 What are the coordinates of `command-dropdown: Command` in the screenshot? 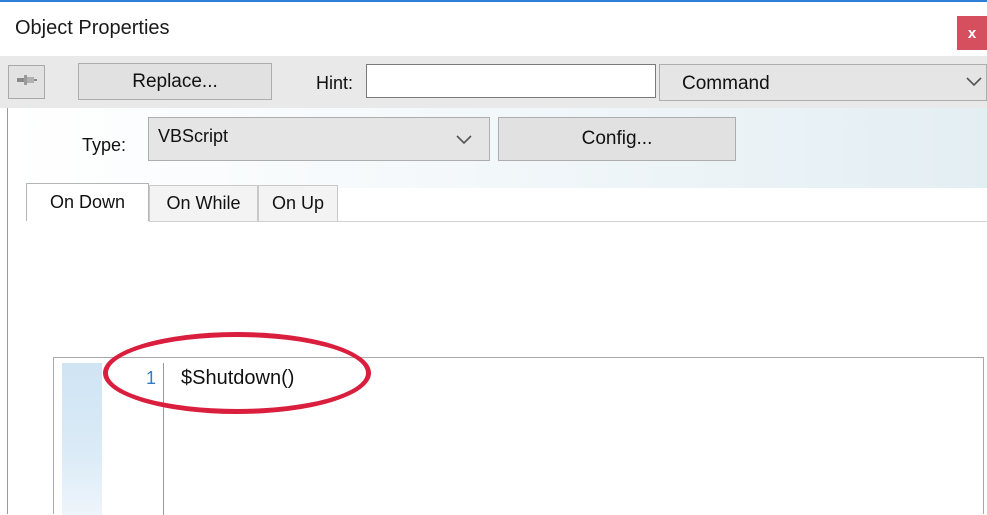 It's located at (823, 82).